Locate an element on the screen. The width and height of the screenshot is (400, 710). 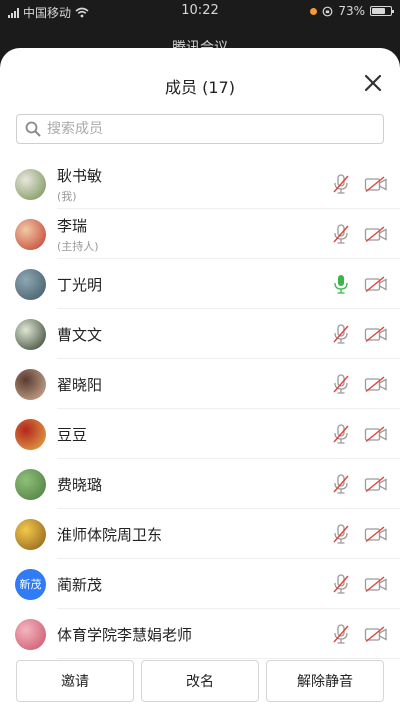
member-name: 丁光明 is located at coordinates (80, 284).